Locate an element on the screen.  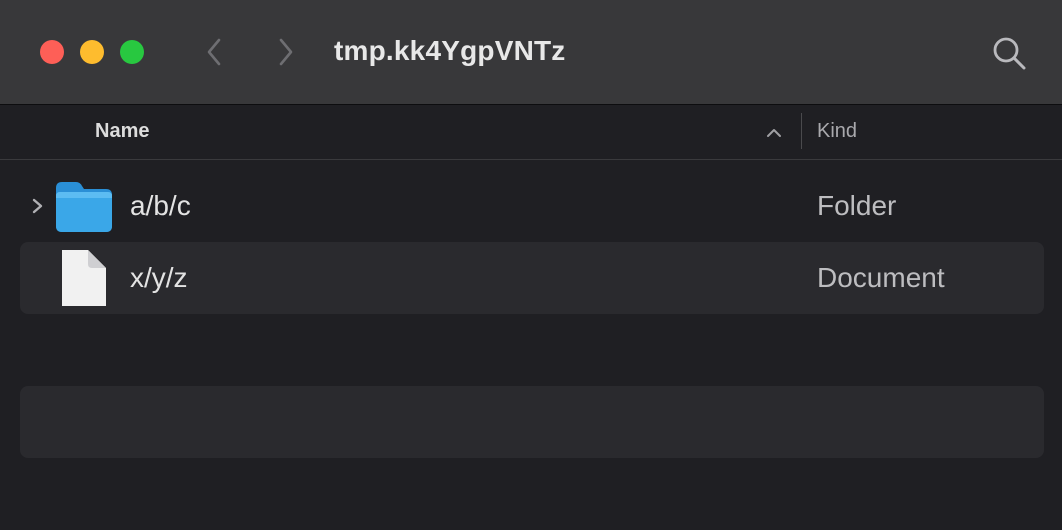
file-name: x/y/z is located at coordinates (159, 277).